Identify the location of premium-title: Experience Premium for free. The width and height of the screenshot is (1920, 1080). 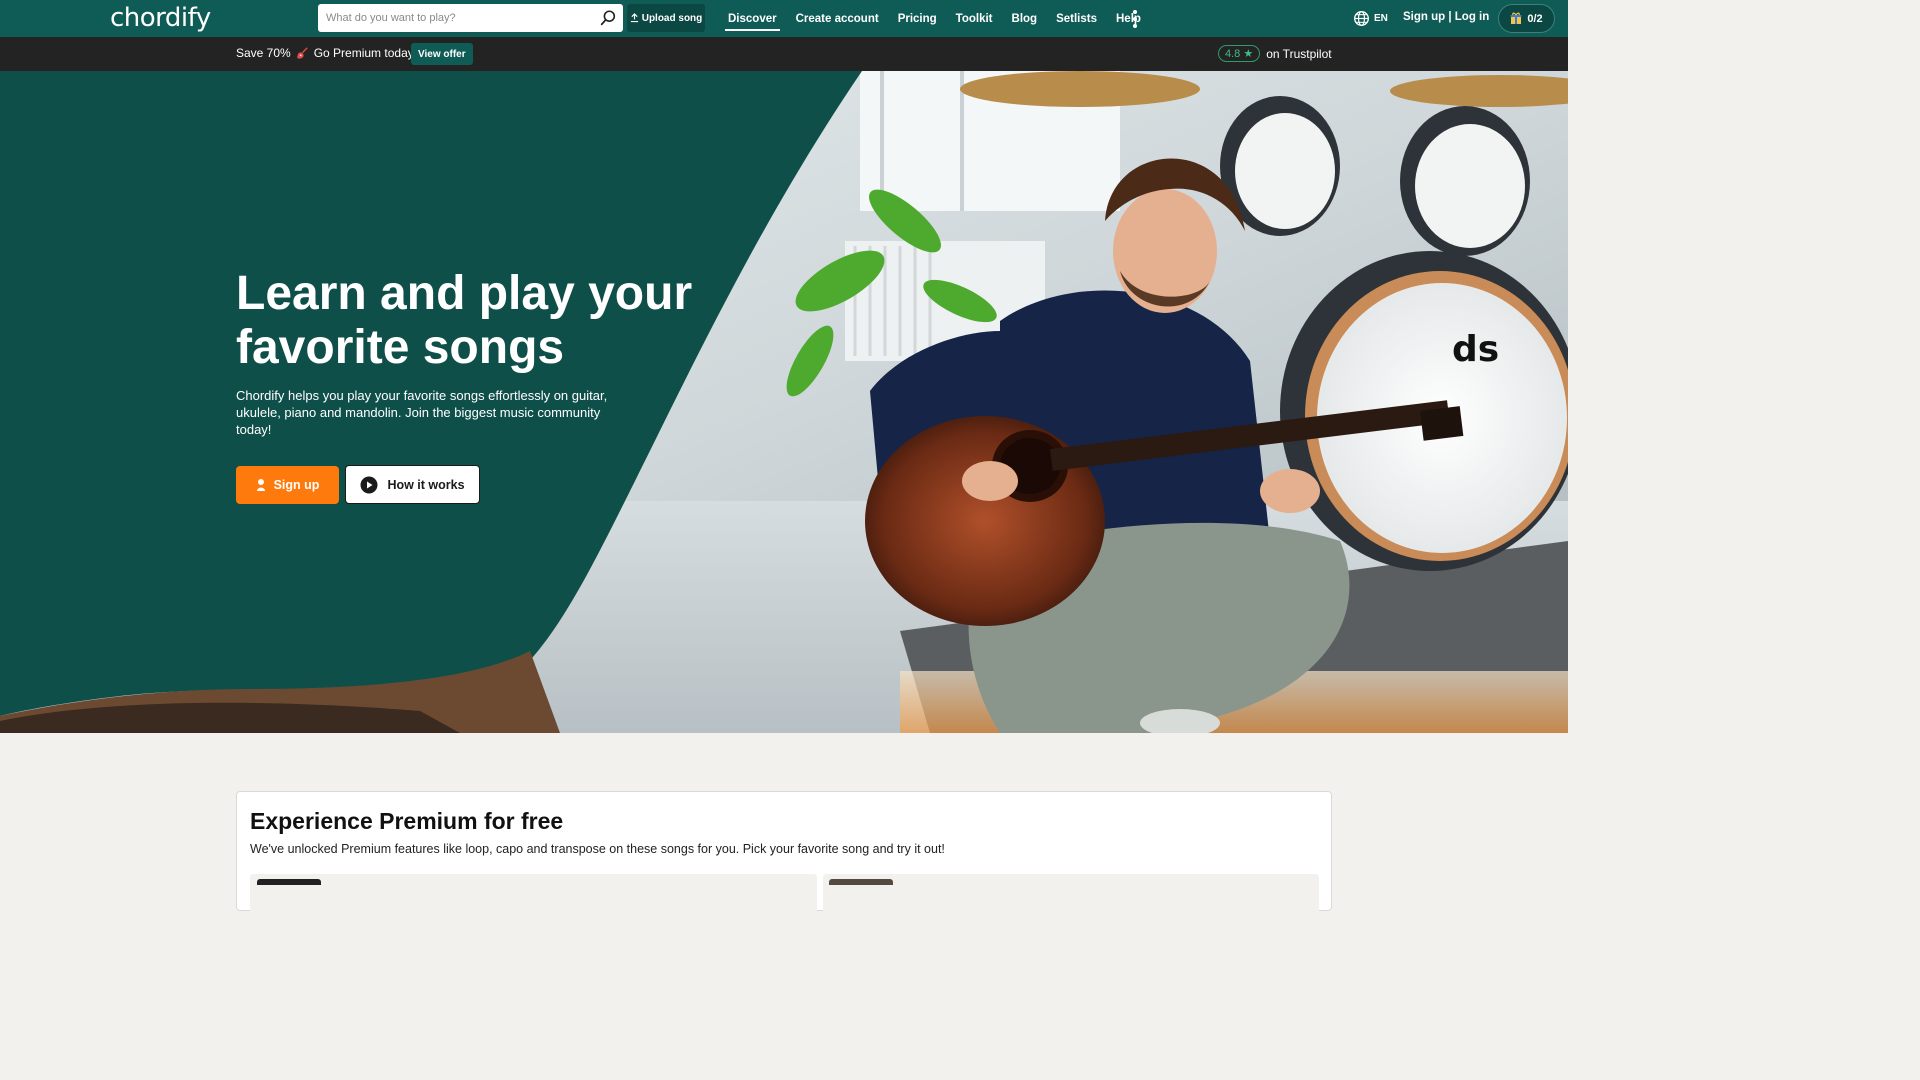
(407, 821).